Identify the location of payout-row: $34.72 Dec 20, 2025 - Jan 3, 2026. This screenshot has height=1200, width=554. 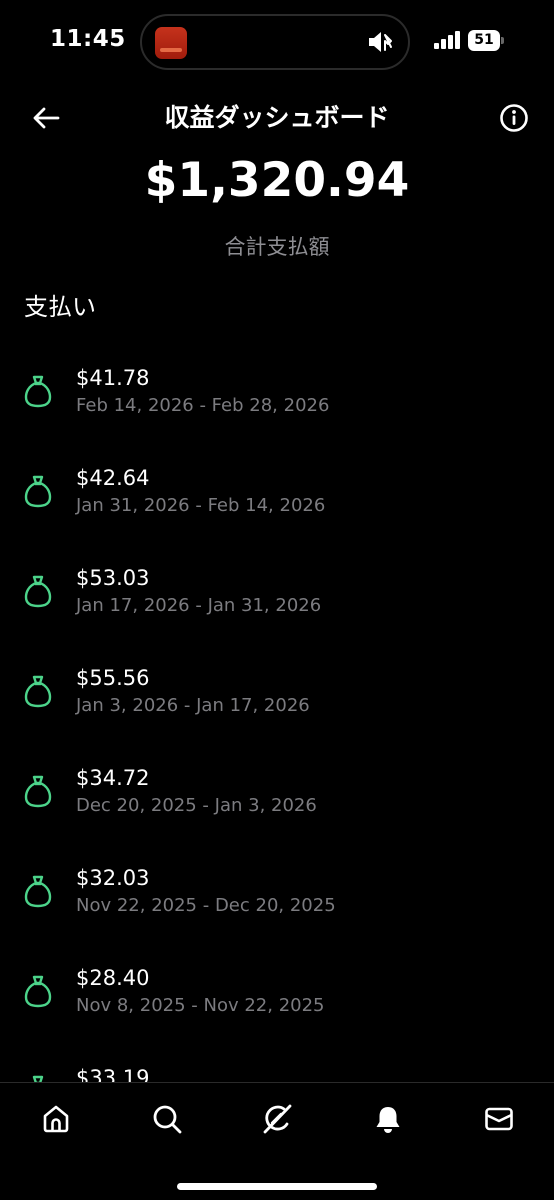
(277, 810).